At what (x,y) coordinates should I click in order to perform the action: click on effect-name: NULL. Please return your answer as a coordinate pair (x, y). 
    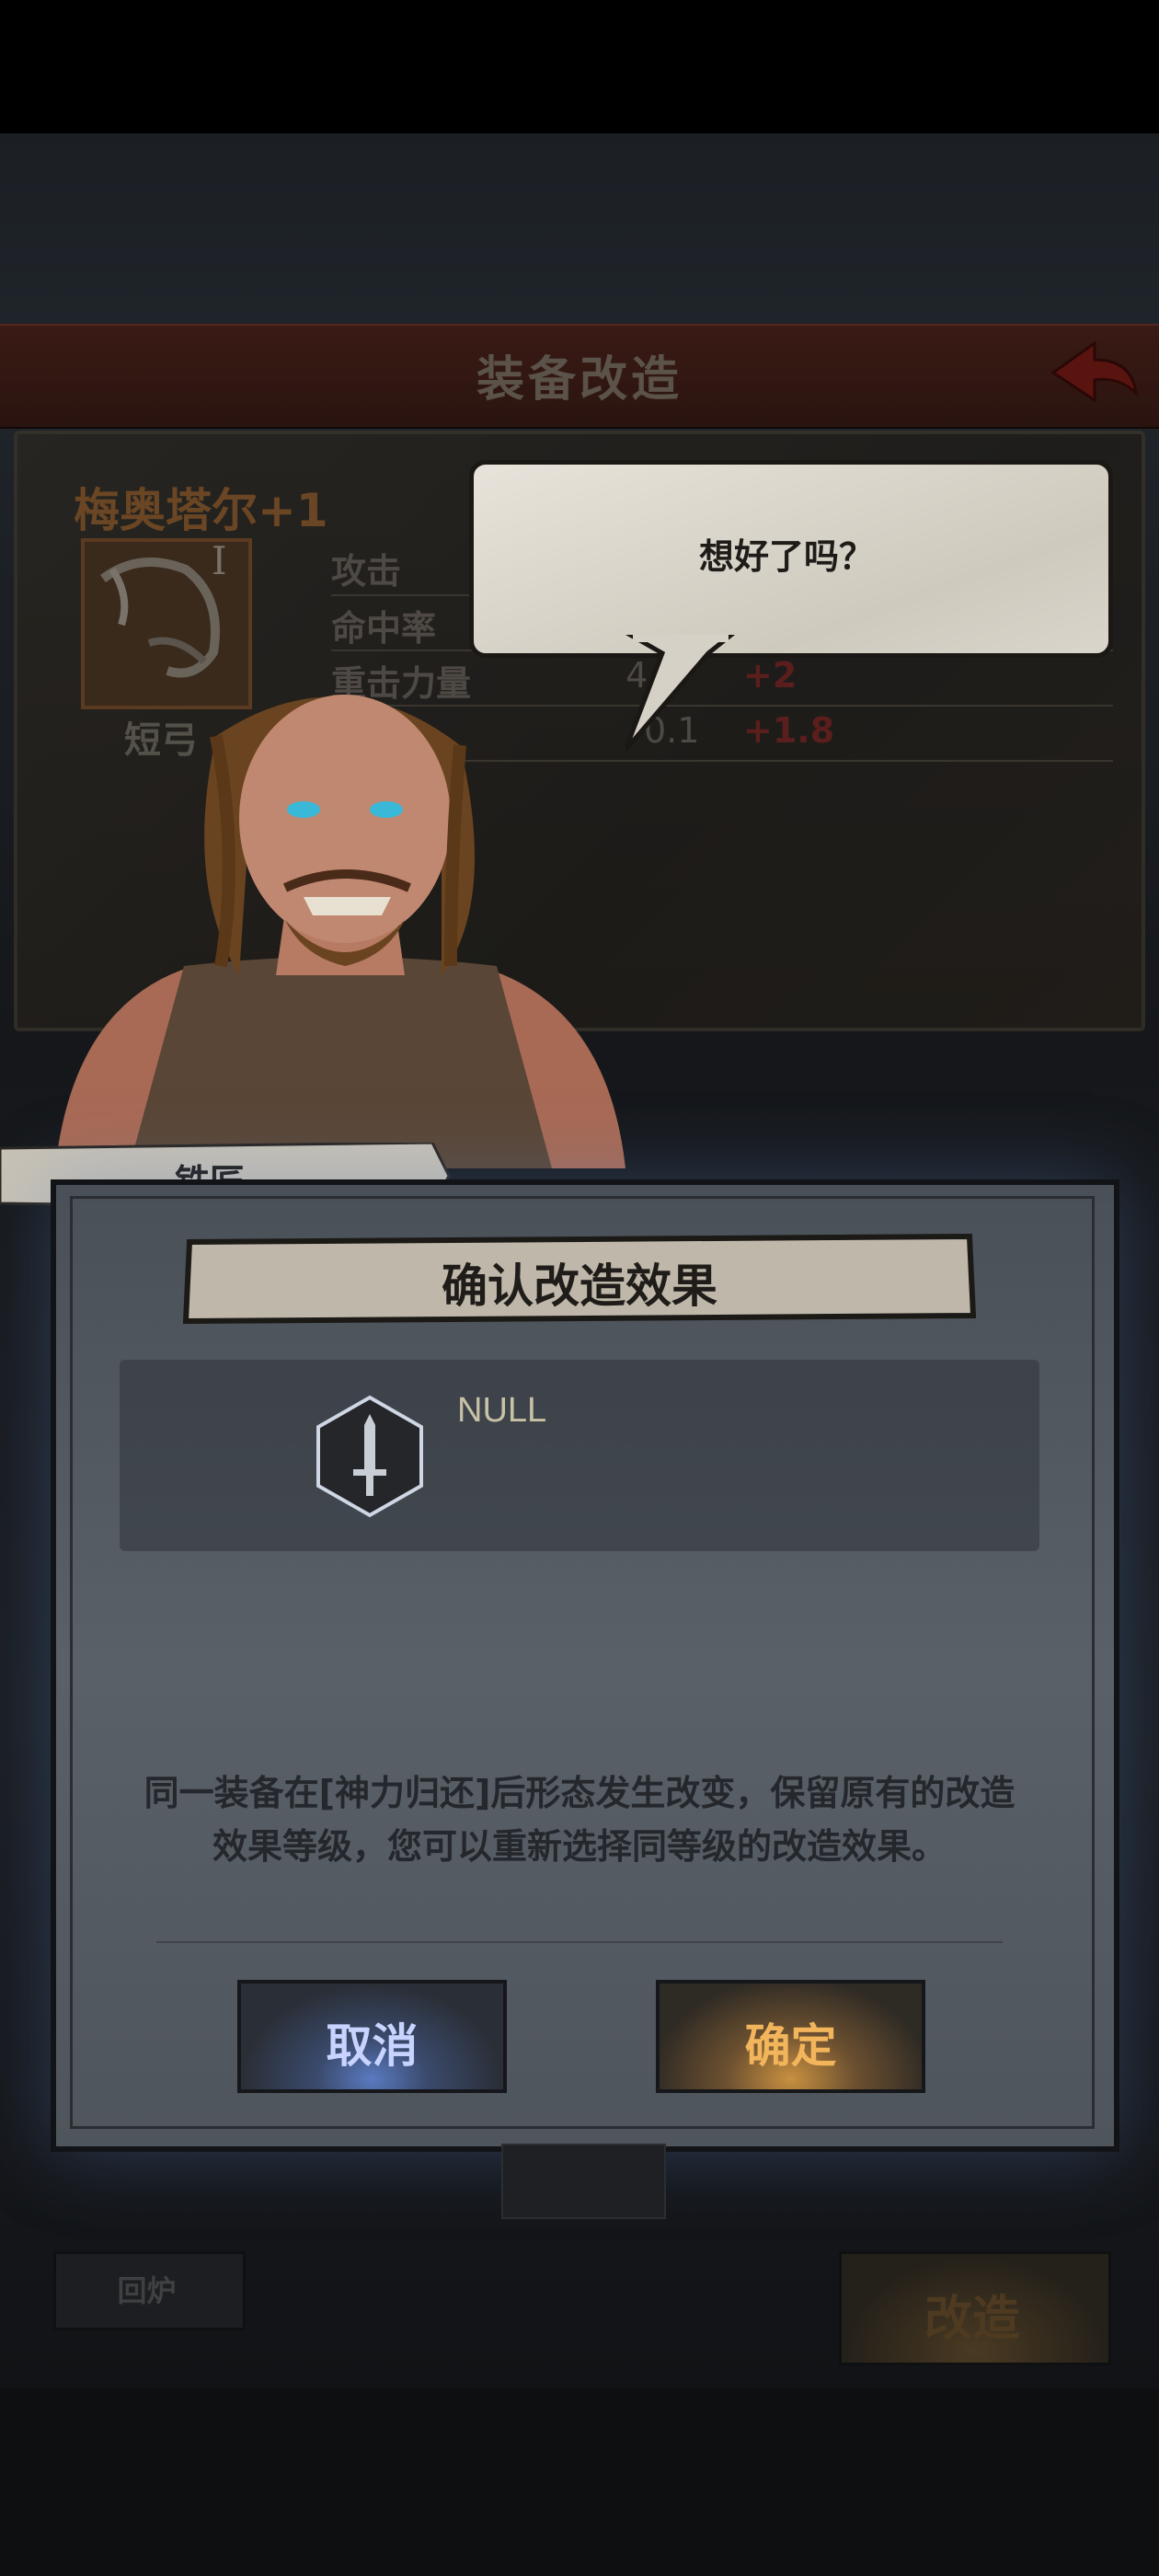
    Looking at the image, I should click on (502, 1410).